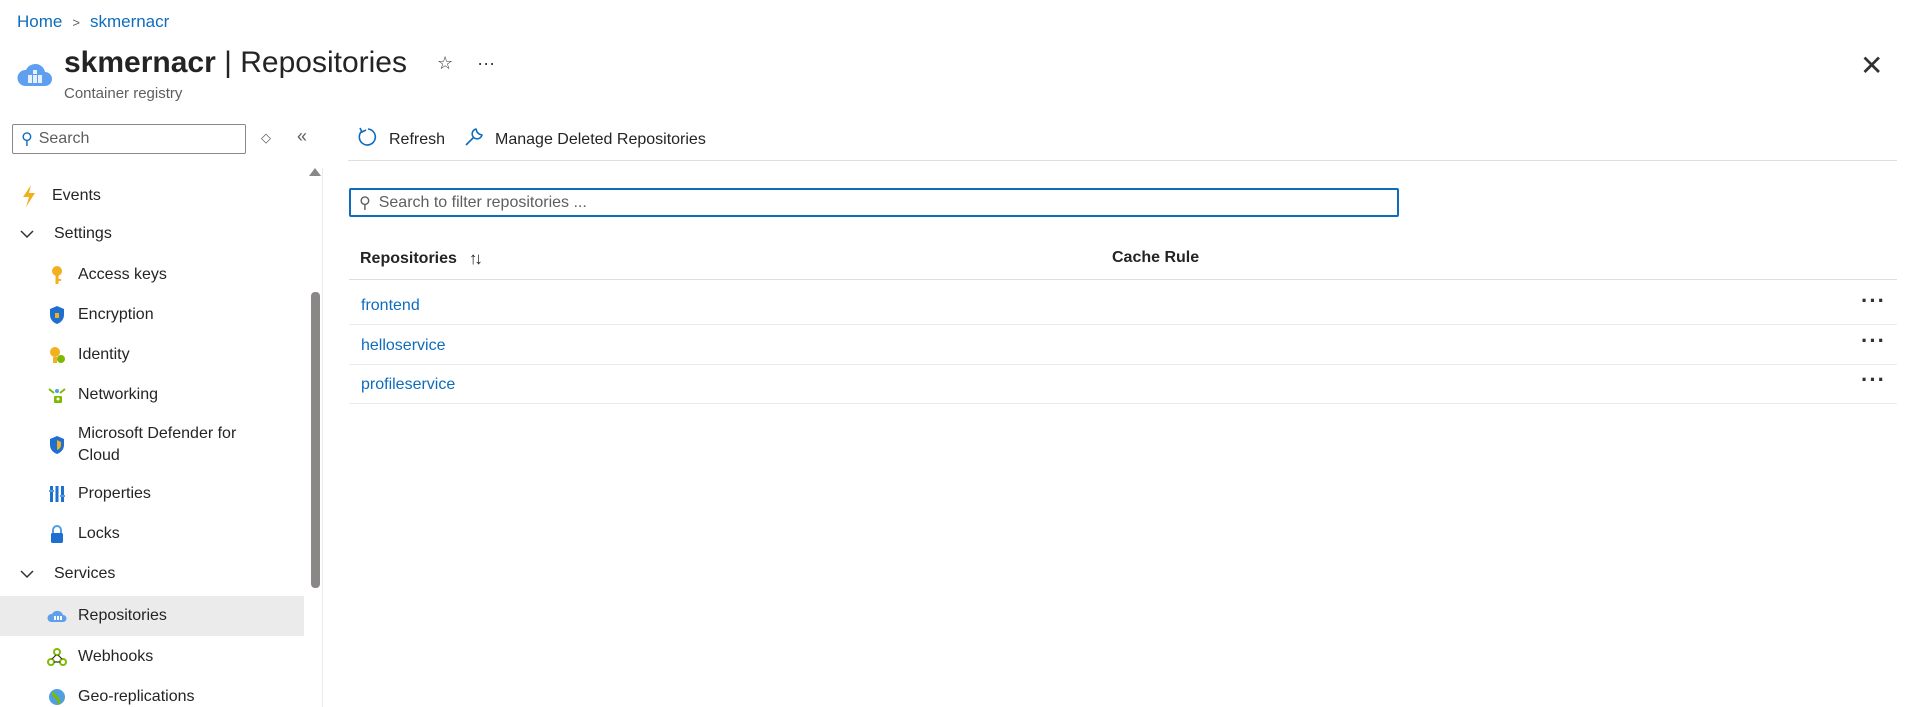  Describe the element at coordinates (390, 306) in the screenshot. I see `repository-link: frontend` at that location.